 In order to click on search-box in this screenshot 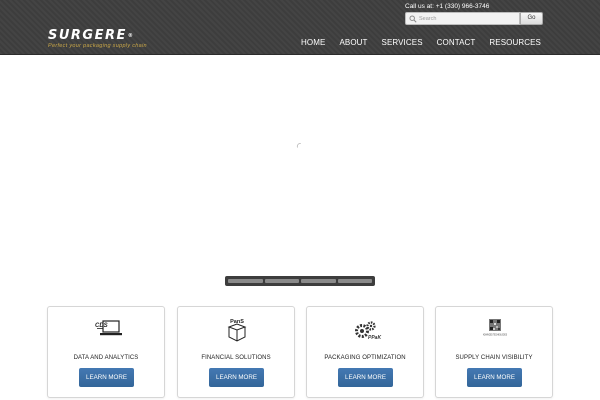, I will do `click(462, 18)`.